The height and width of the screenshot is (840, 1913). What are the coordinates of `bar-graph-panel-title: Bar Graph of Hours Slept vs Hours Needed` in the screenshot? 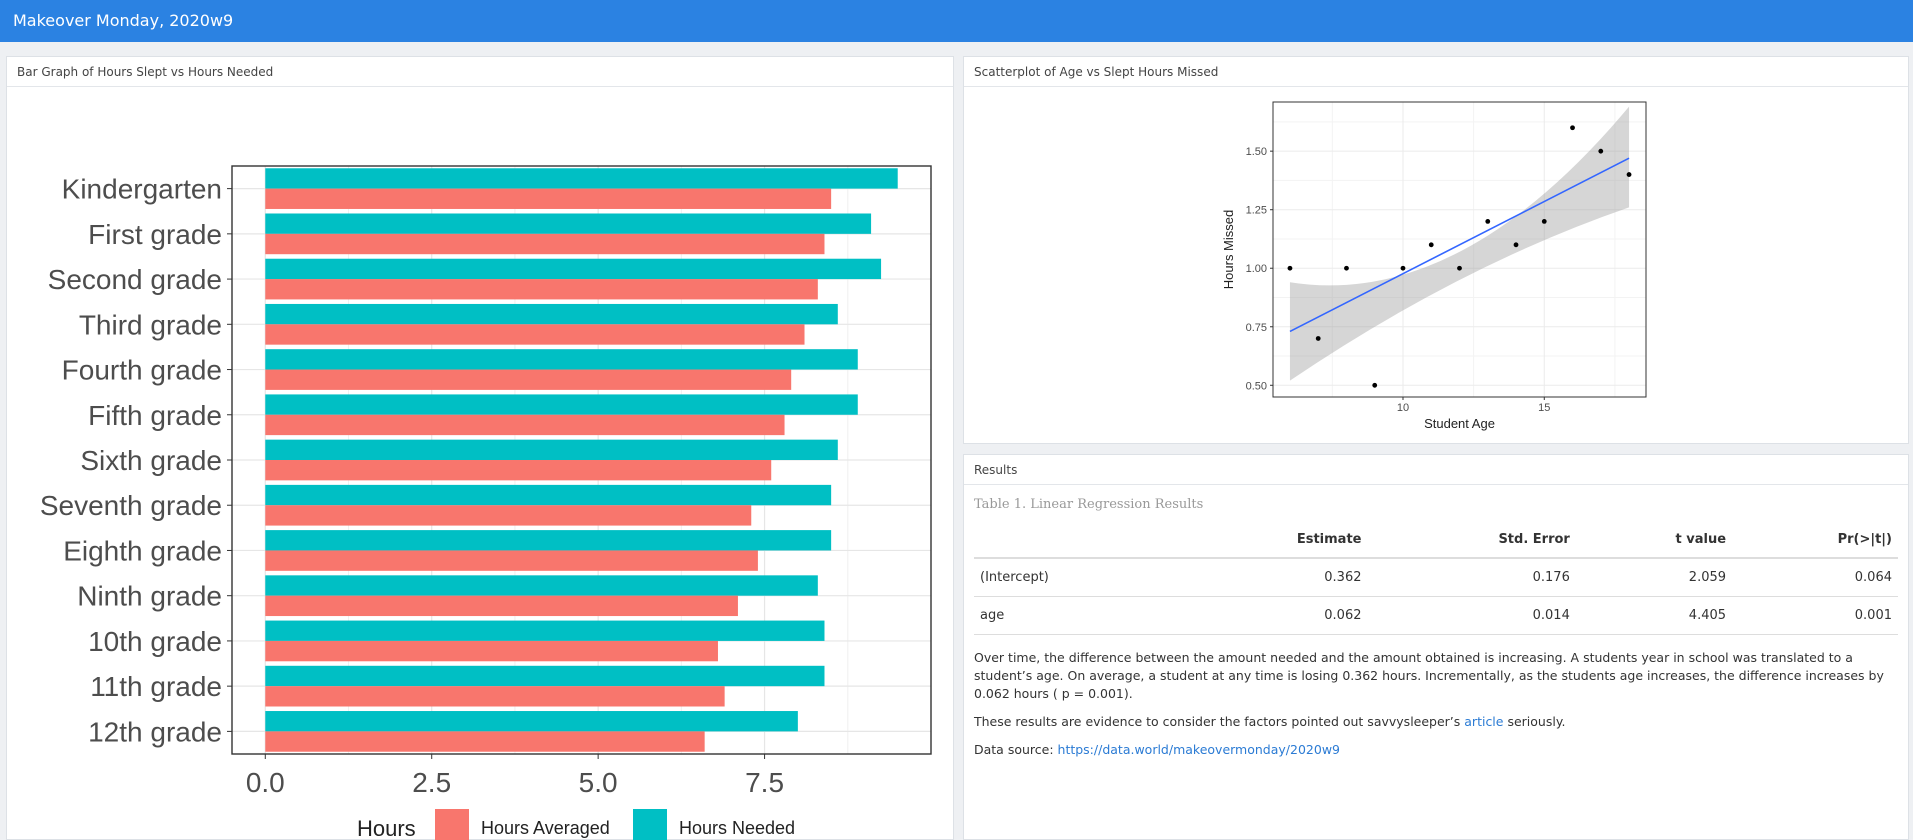 It's located at (480, 72).